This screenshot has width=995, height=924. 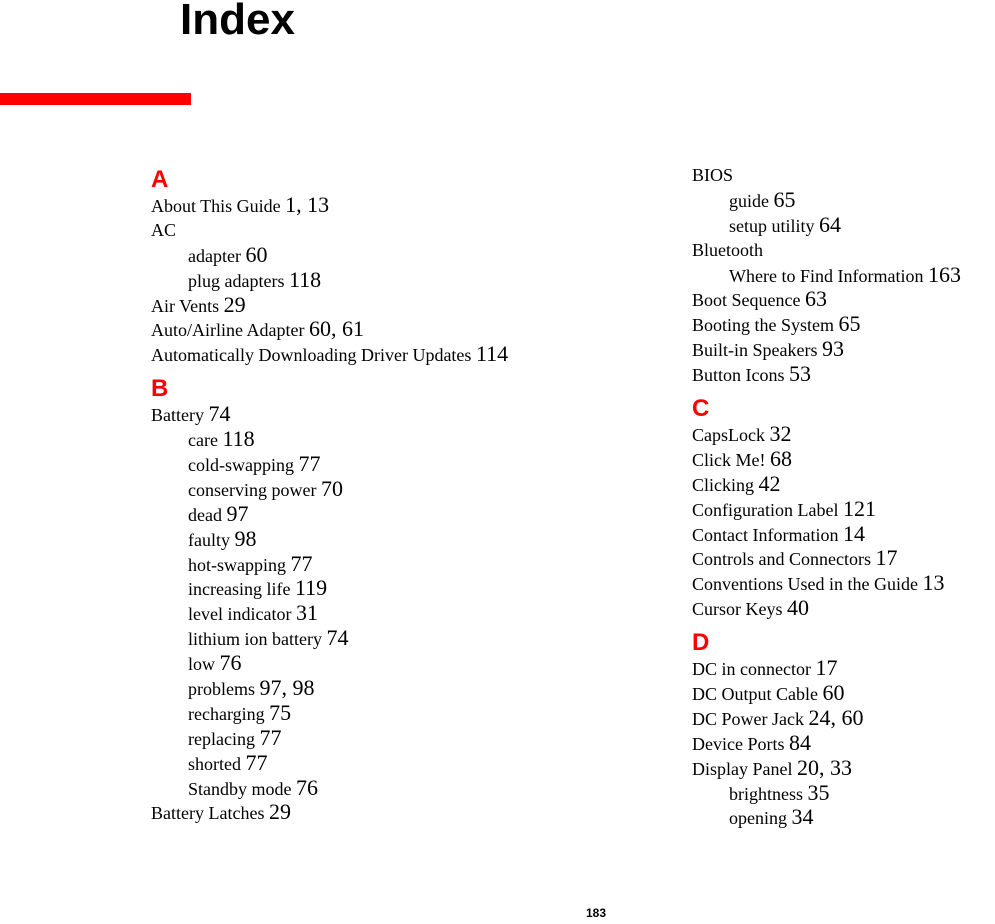 I want to click on index-subentry: guide 65, so click(x=826, y=200).